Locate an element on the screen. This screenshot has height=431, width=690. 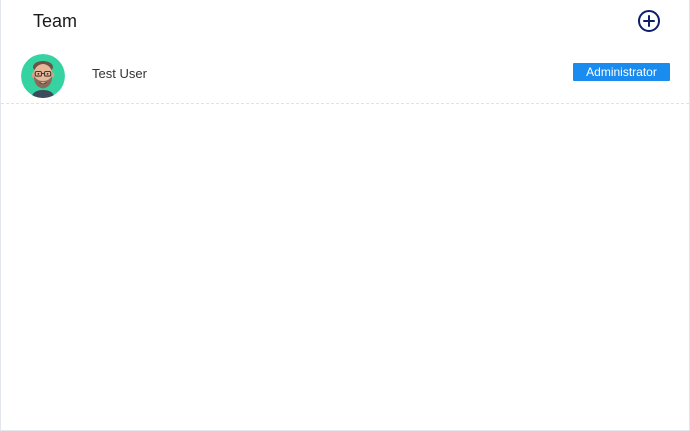
add-member-button is located at coordinates (649, 21).